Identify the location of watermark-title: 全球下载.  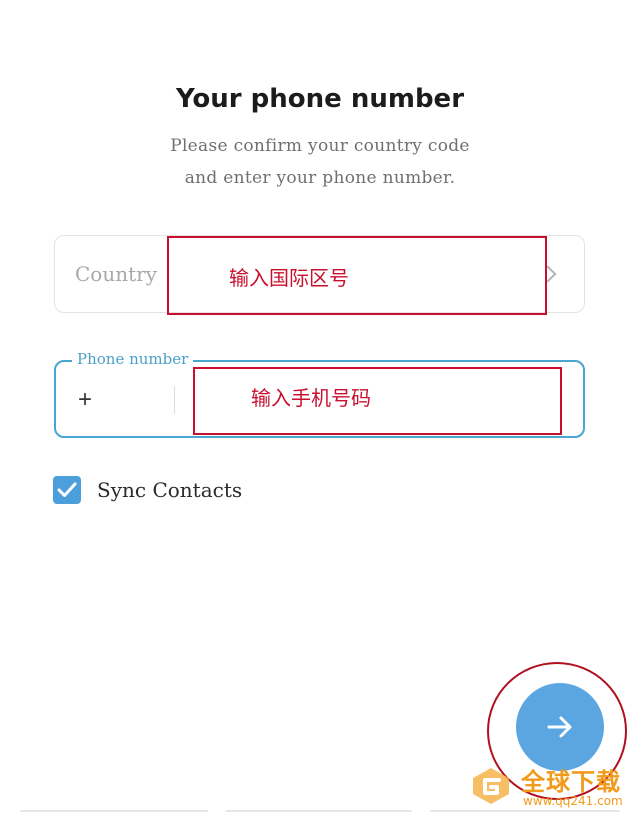
(571, 782).